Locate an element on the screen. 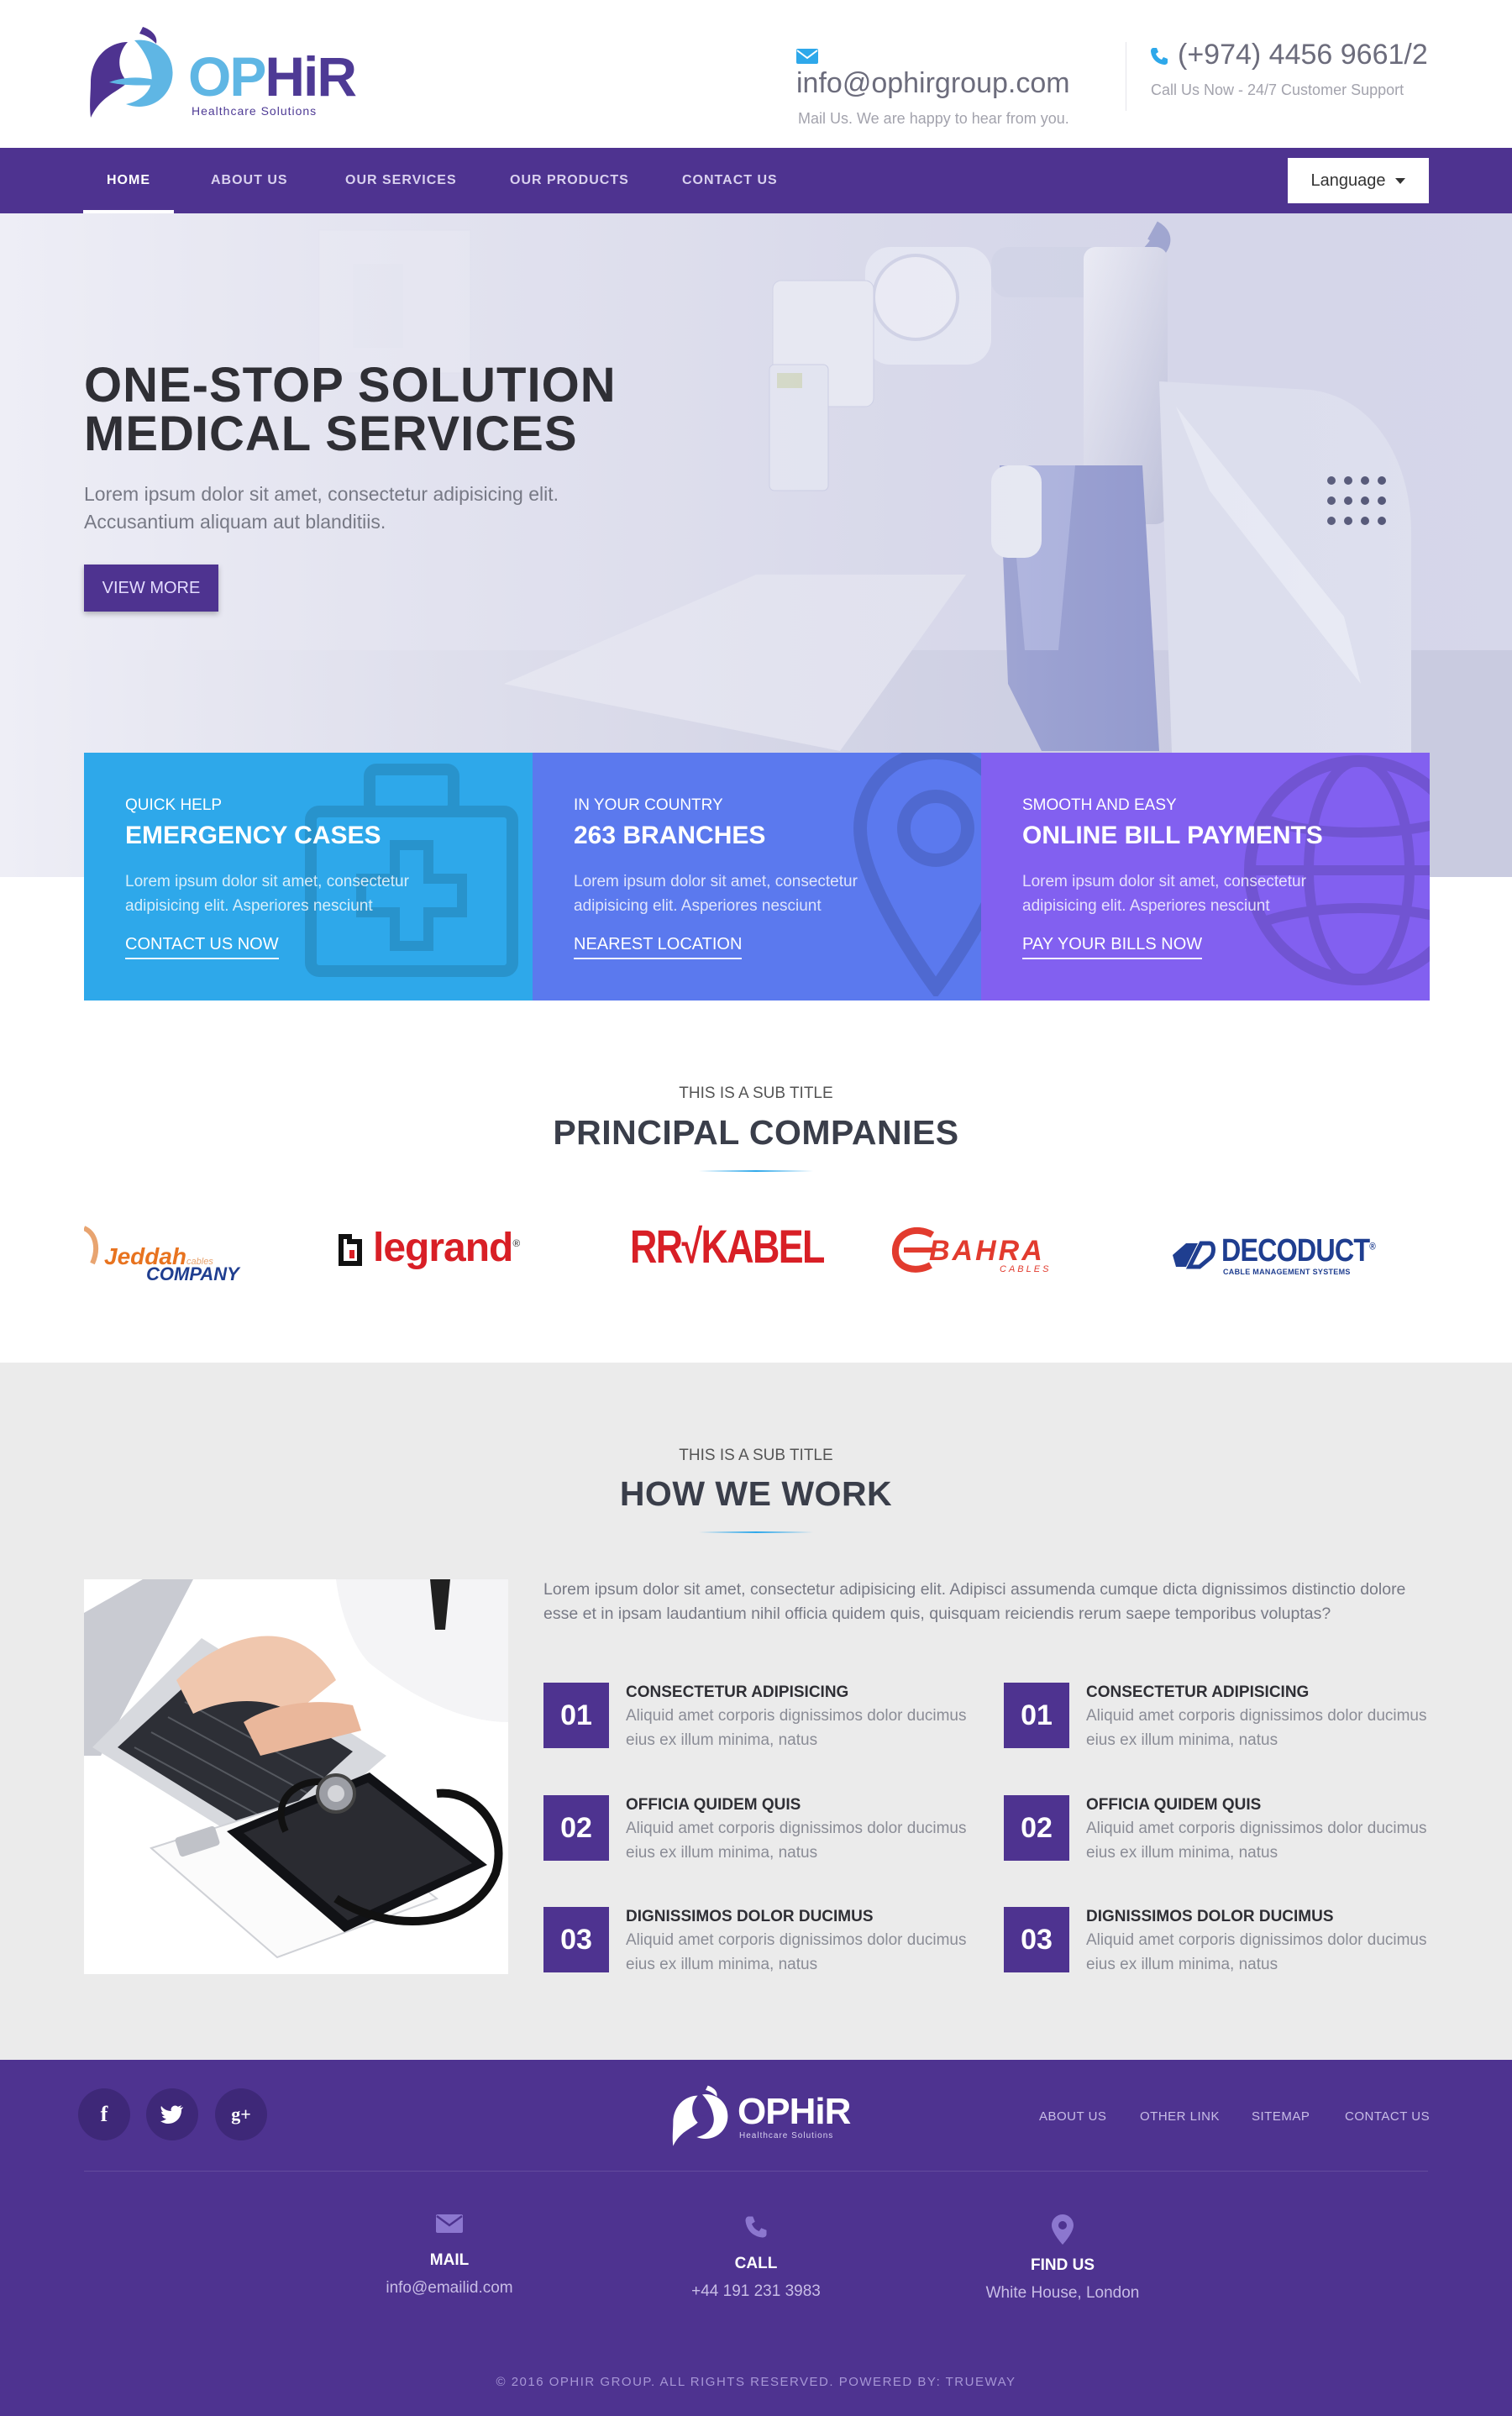  footer-brand-wordmark: OPHiR is located at coordinates (794, 2111).